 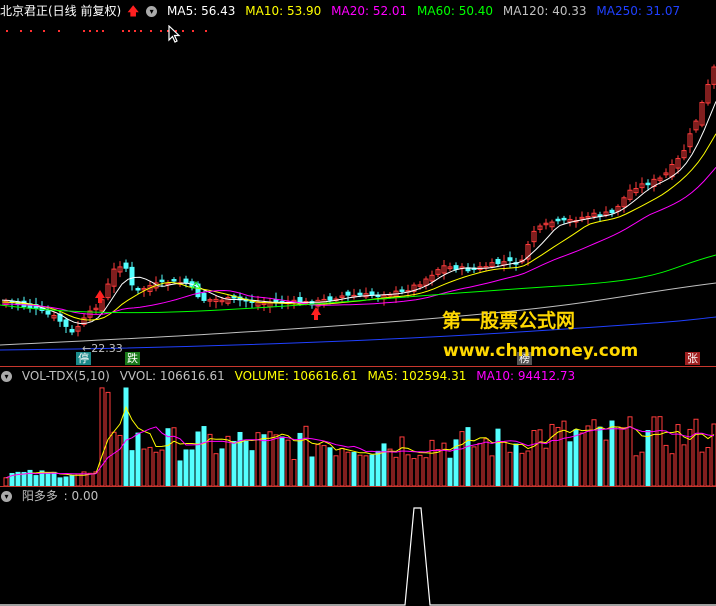 What do you see at coordinates (692, 358) in the screenshot?
I see `rise-tag: 张` at bounding box center [692, 358].